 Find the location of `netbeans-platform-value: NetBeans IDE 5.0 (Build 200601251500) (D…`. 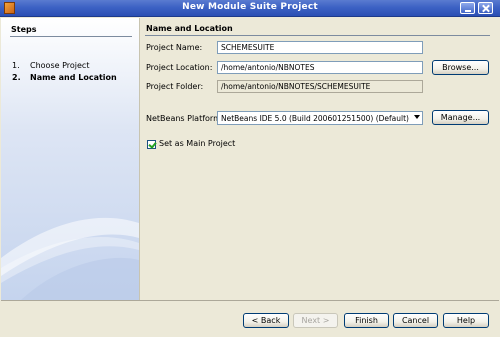

netbeans-platform-value: NetBeans IDE 5.0 (Build 200601251500) (D… is located at coordinates (315, 118).